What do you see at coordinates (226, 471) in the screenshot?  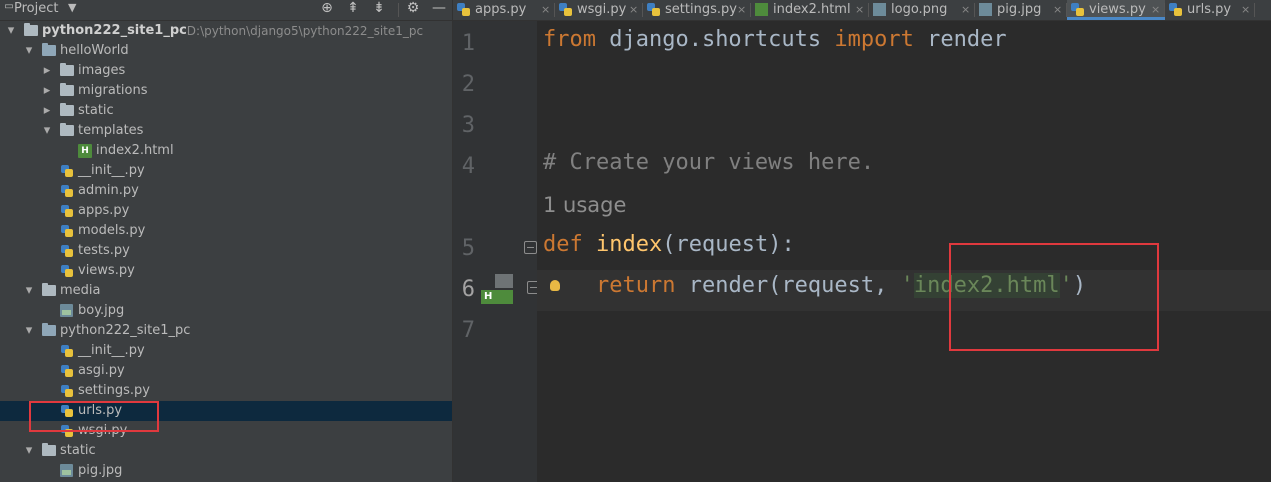 I see `tree-row: pig.jpg` at bounding box center [226, 471].